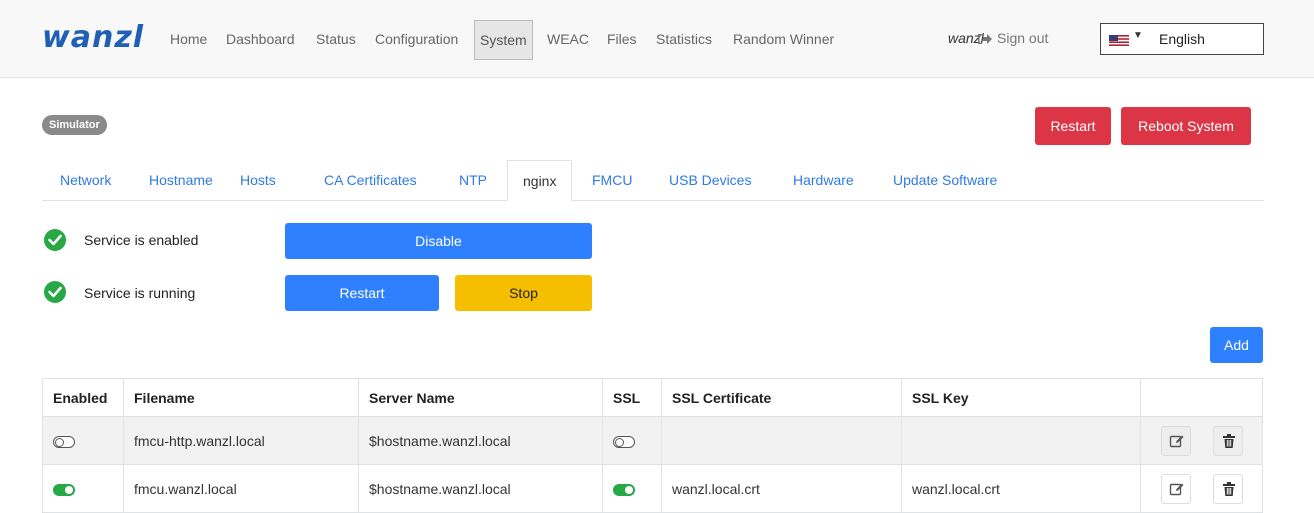 The height and width of the screenshot is (513, 1314). What do you see at coordinates (945, 180) in the screenshot?
I see `tab-update-software: Update Software` at bounding box center [945, 180].